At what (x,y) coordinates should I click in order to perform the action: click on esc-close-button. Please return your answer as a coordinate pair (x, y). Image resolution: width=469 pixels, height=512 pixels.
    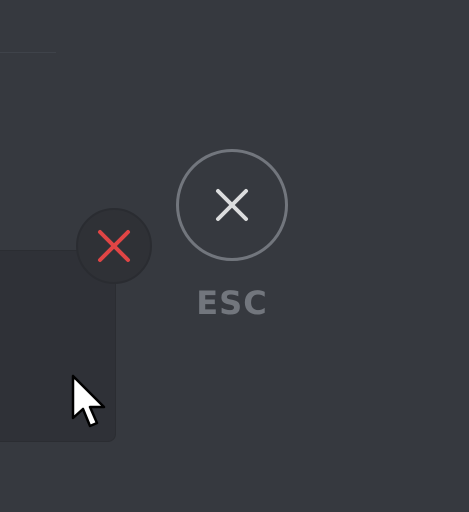
    Looking at the image, I should click on (232, 205).